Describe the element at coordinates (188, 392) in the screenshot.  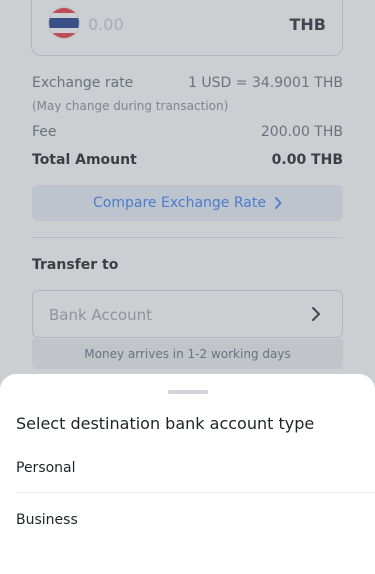
I see `sheet-drag-handle` at that location.